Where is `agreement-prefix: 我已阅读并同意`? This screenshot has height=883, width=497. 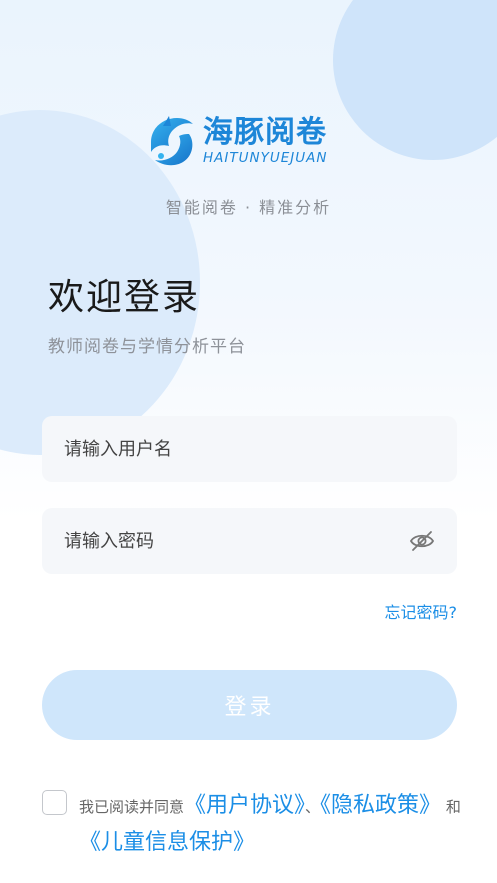 agreement-prefix: 我已阅读并同意 is located at coordinates (132, 807).